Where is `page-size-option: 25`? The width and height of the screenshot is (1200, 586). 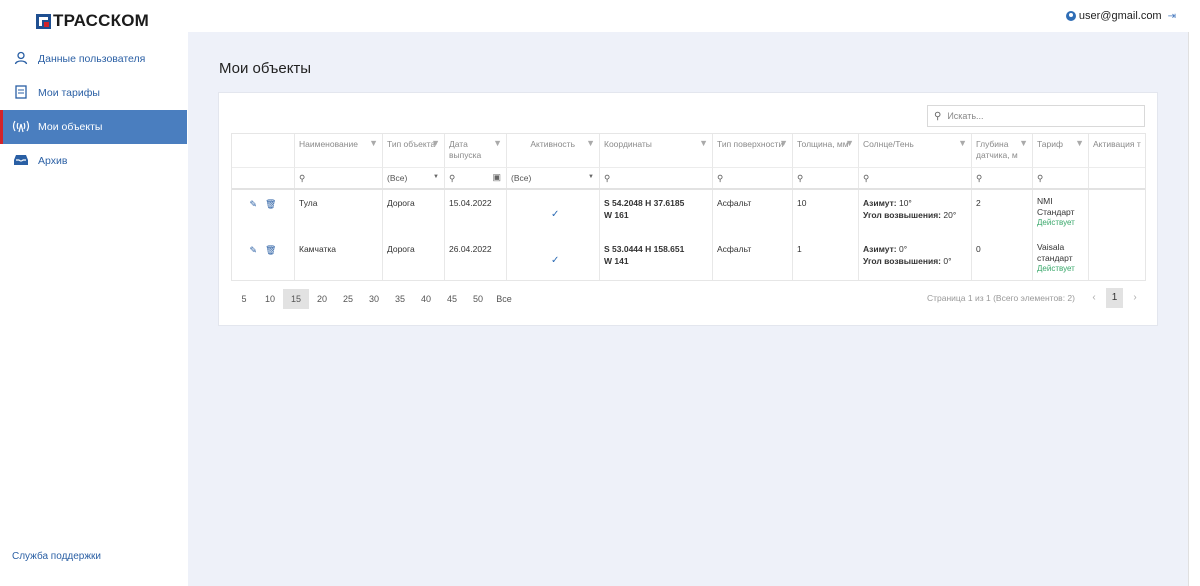 page-size-option: 25 is located at coordinates (348, 299).